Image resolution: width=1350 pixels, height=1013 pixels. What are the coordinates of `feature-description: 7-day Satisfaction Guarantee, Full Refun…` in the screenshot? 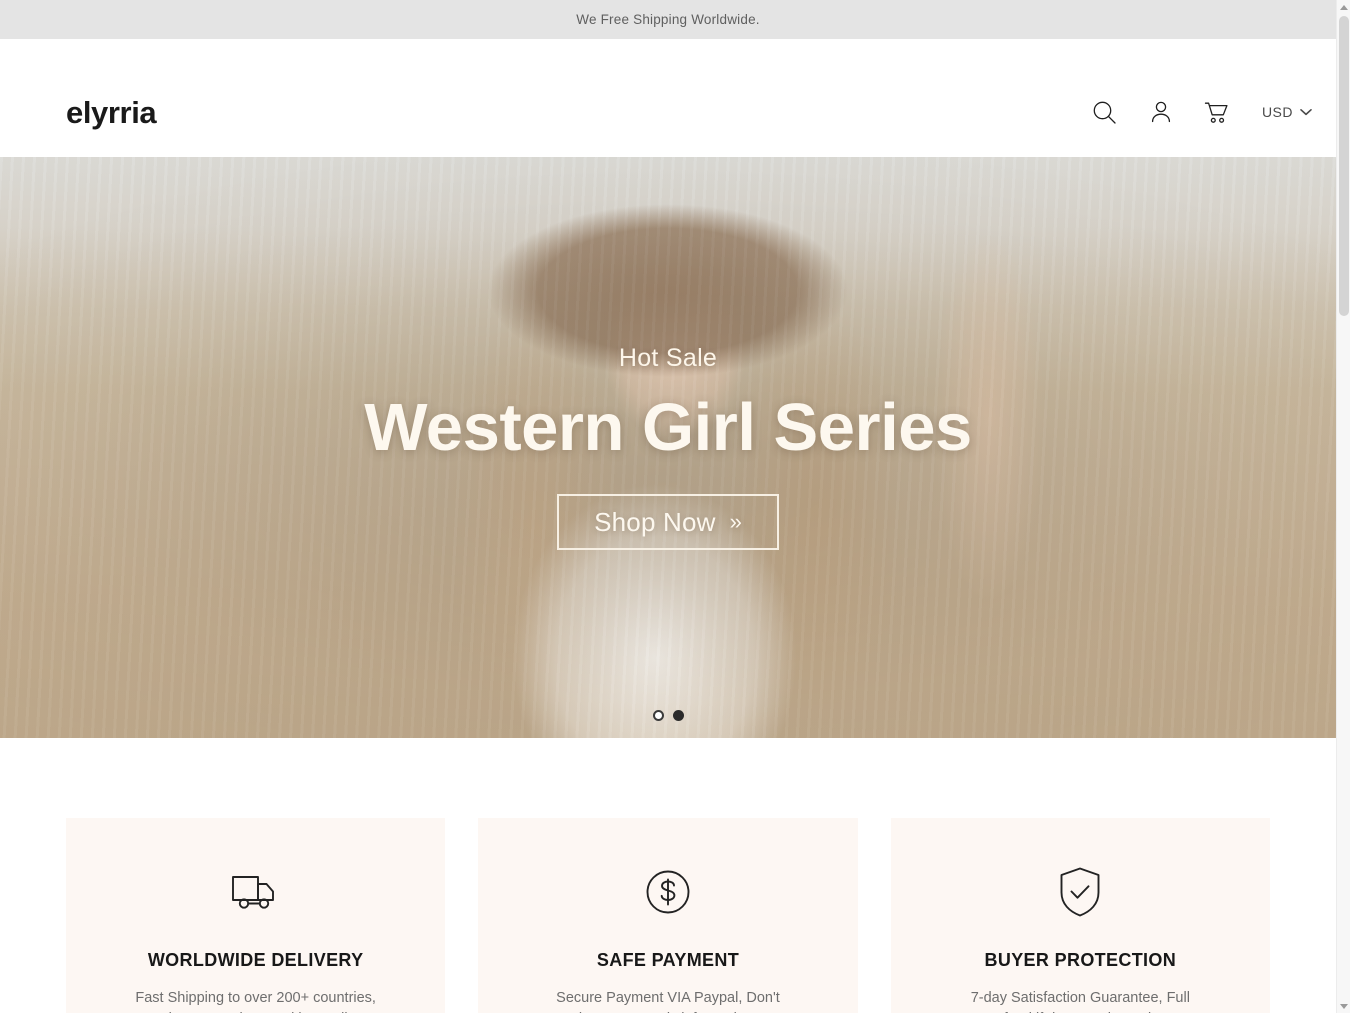 It's located at (1080, 1000).